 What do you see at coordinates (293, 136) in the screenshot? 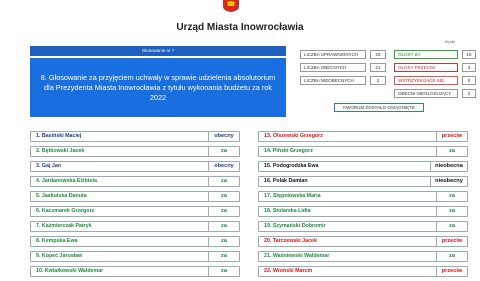
I see `councillor-name: 13. Olszewski Grzegorz` at bounding box center [293, 136].